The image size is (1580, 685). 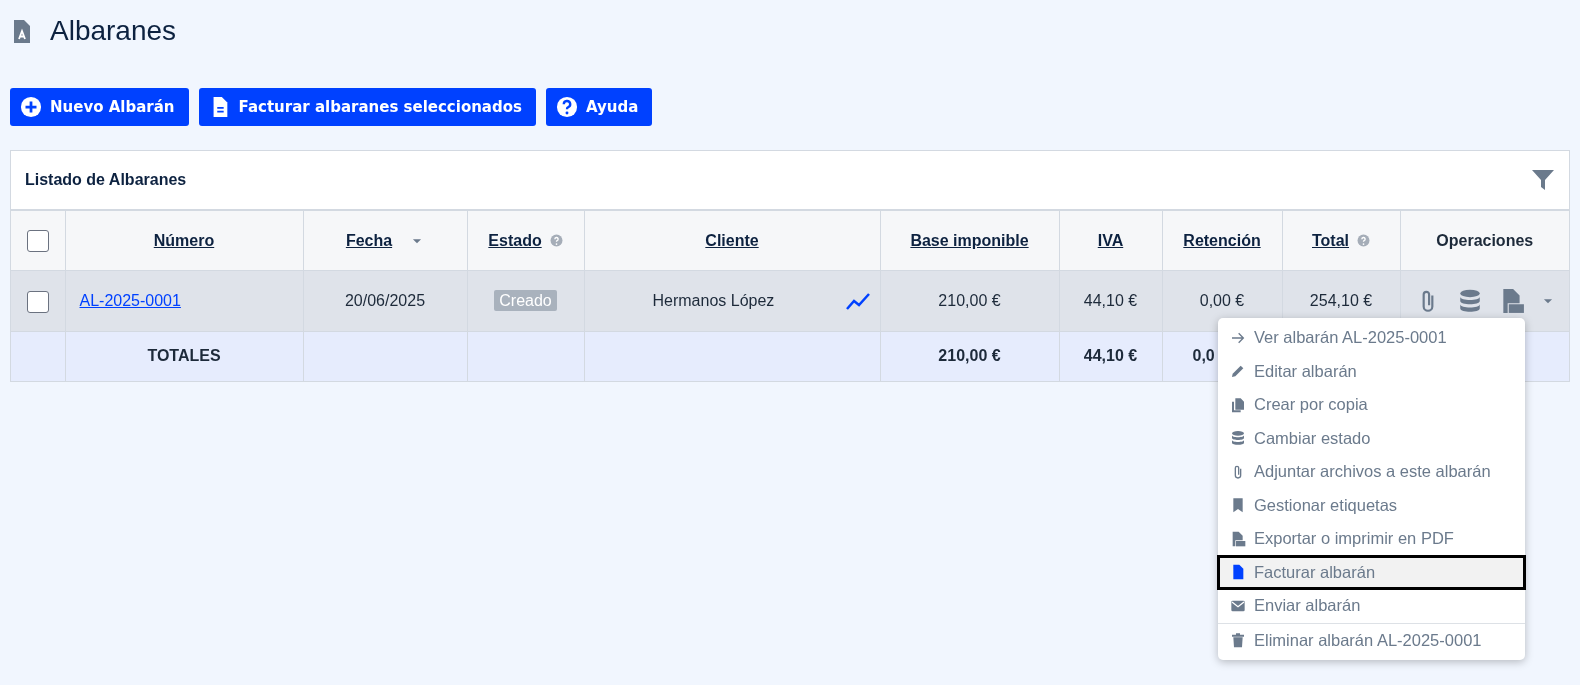 What do you see at coordinates (1371, 539) in the screenshot?
I see `menu-item: Exportar o imprimir en PDF` at bounding box center [1371, 539].